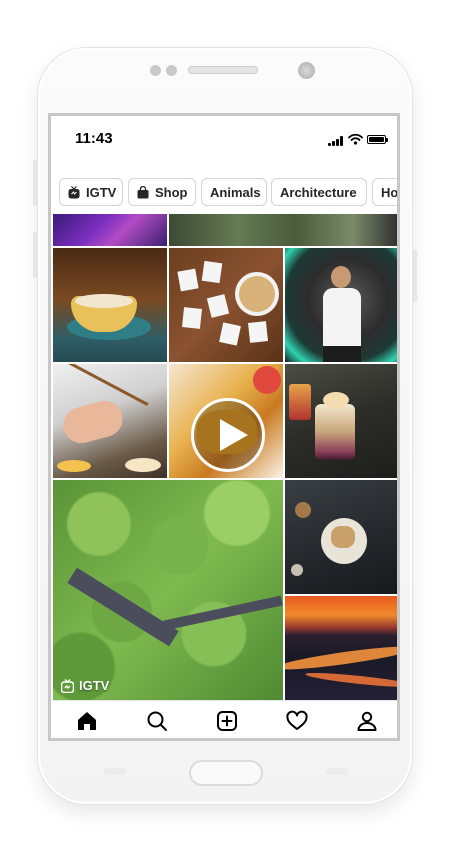  Describe the element at coordinates (226, 305) in the screenshot. I see `grid-photo-latte-photos` at that location.